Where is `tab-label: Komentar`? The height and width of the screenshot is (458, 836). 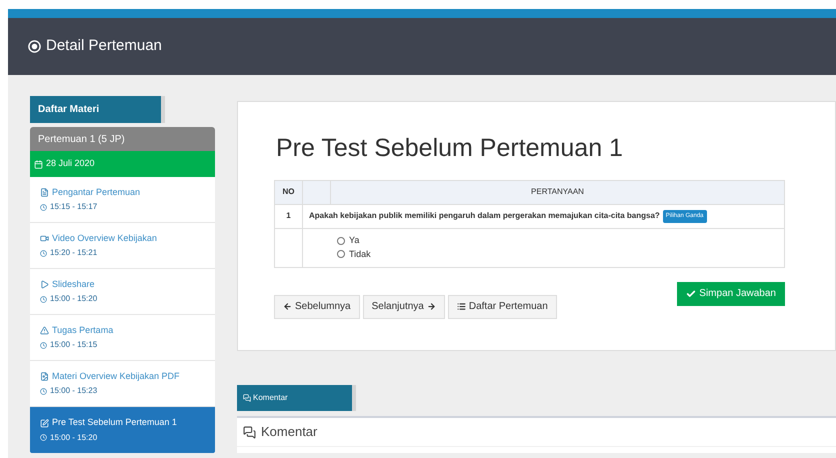 tab-label: Komentar is located at coordinates (270, 398).